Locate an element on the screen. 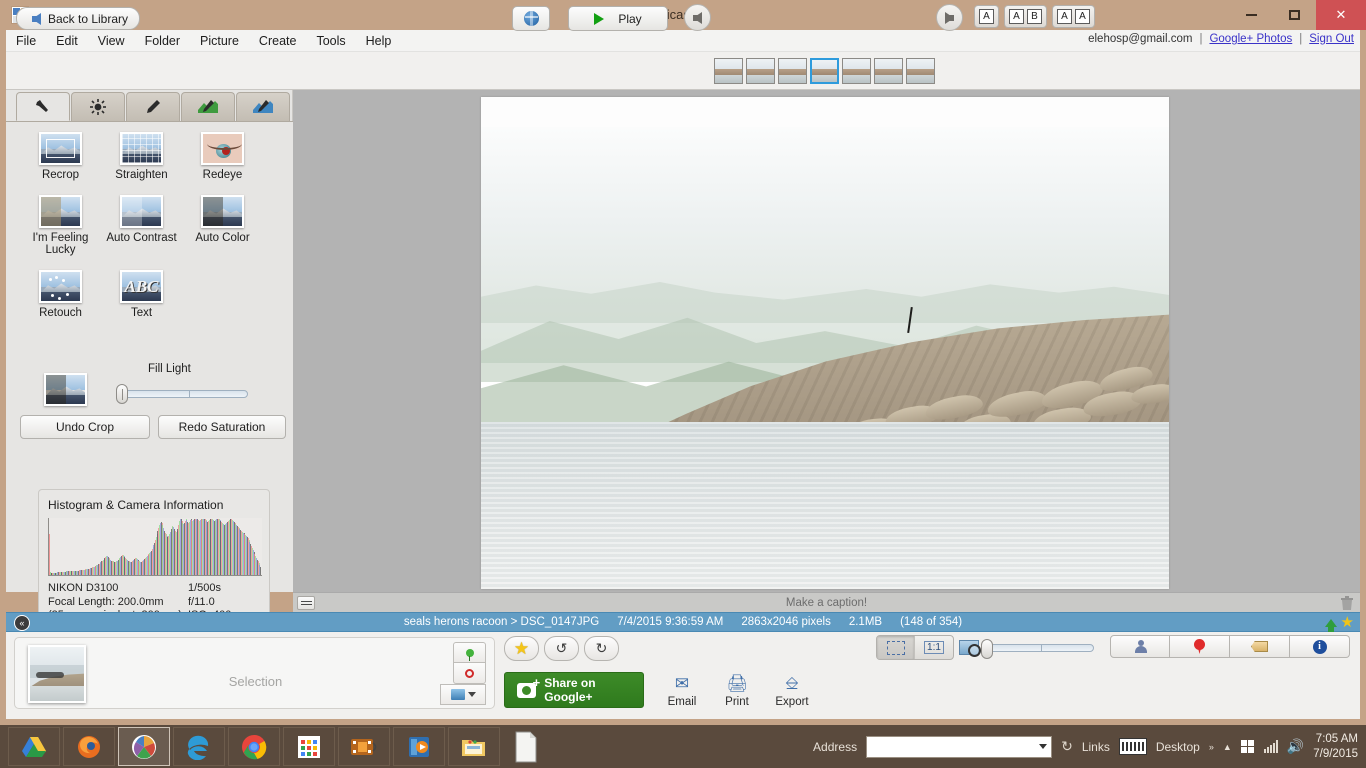 This screenshot has width=1366, height=768. tool-auto-contrast: Auto Contrast is located at coordinates (141, 225).